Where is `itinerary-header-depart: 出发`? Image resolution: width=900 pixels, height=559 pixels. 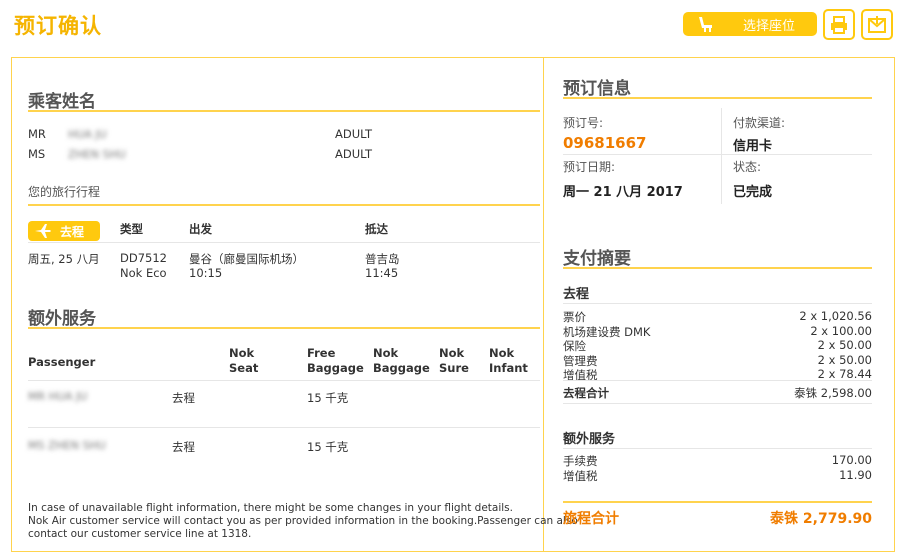
itinerary-header-depart: 出发 is located at coordinates (200, 229).